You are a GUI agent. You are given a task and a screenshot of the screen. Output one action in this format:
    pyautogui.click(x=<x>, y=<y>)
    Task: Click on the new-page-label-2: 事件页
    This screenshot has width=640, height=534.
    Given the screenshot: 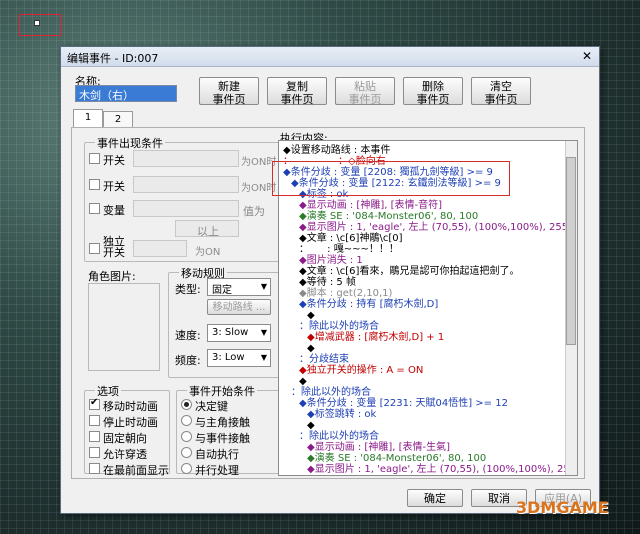 What is the action you would take?
    pyautogui.click(x=229, y=99)
    